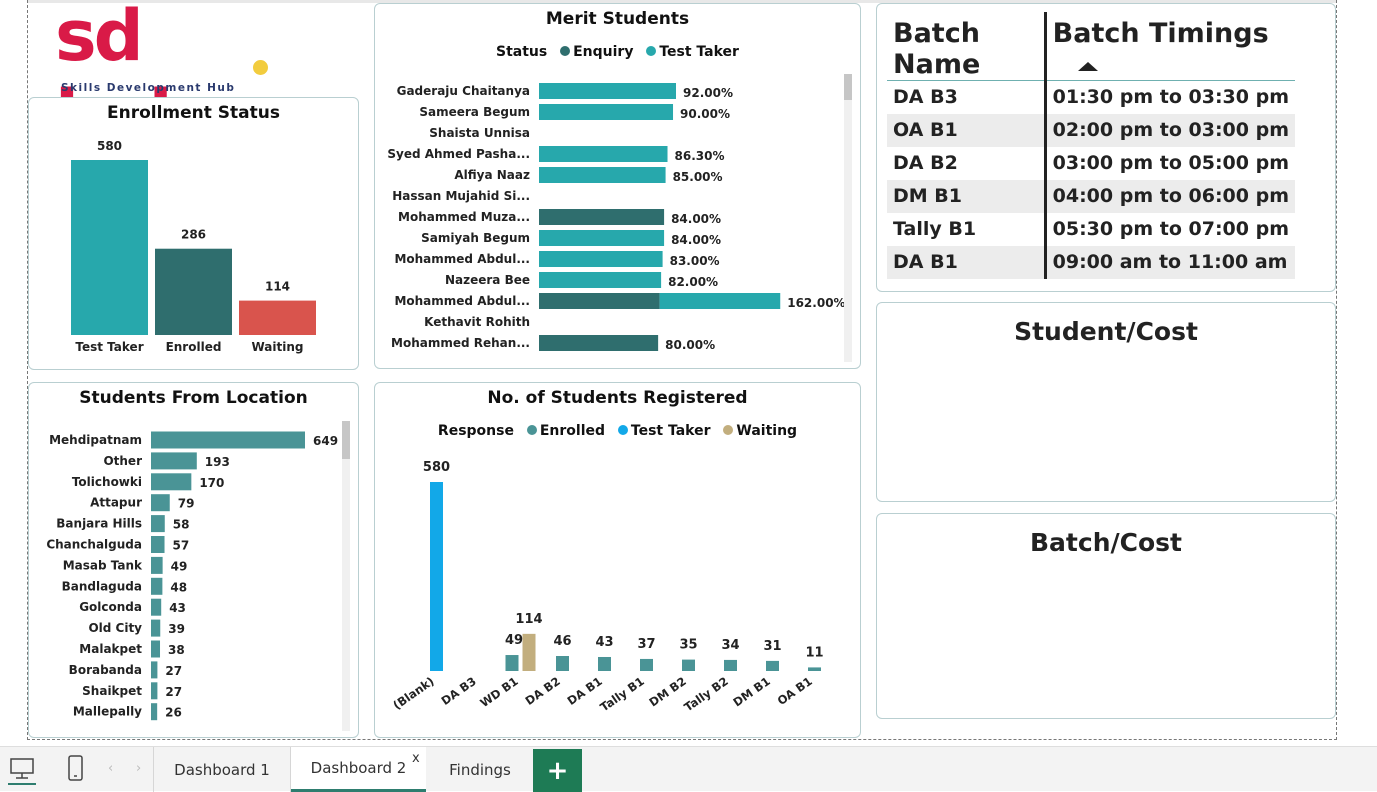 Image resolution: width=1377 pixels, height=792 pixels. Describe the element at coordinates (696, 219) in the screenshot. I see `merit-value-label: 84.00%` at that location.